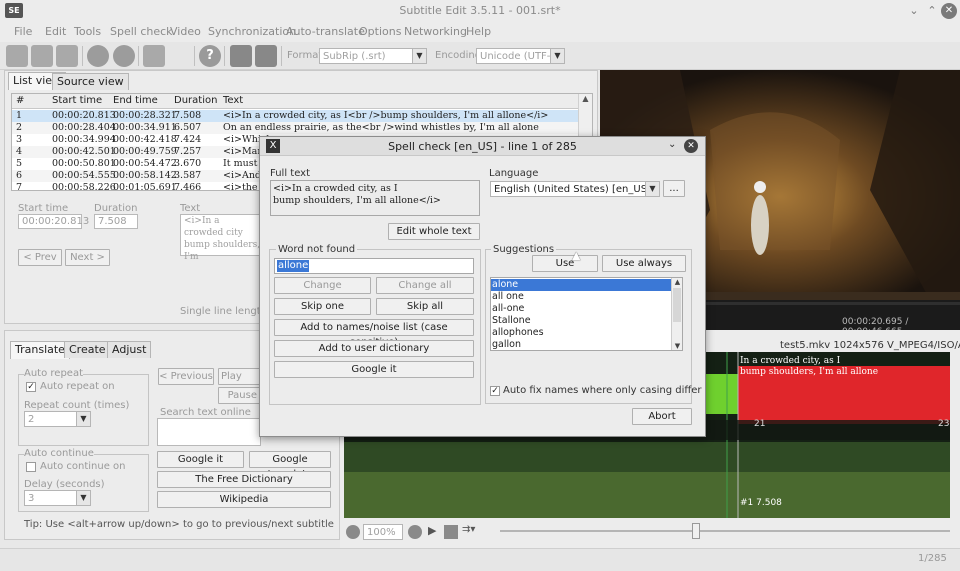 The height and width of the screenshot is (571, 960). What do you see at coordinates (353, 532) in the screenshot?
I see `zoom-out-icon` at bounding box center [353, 532].